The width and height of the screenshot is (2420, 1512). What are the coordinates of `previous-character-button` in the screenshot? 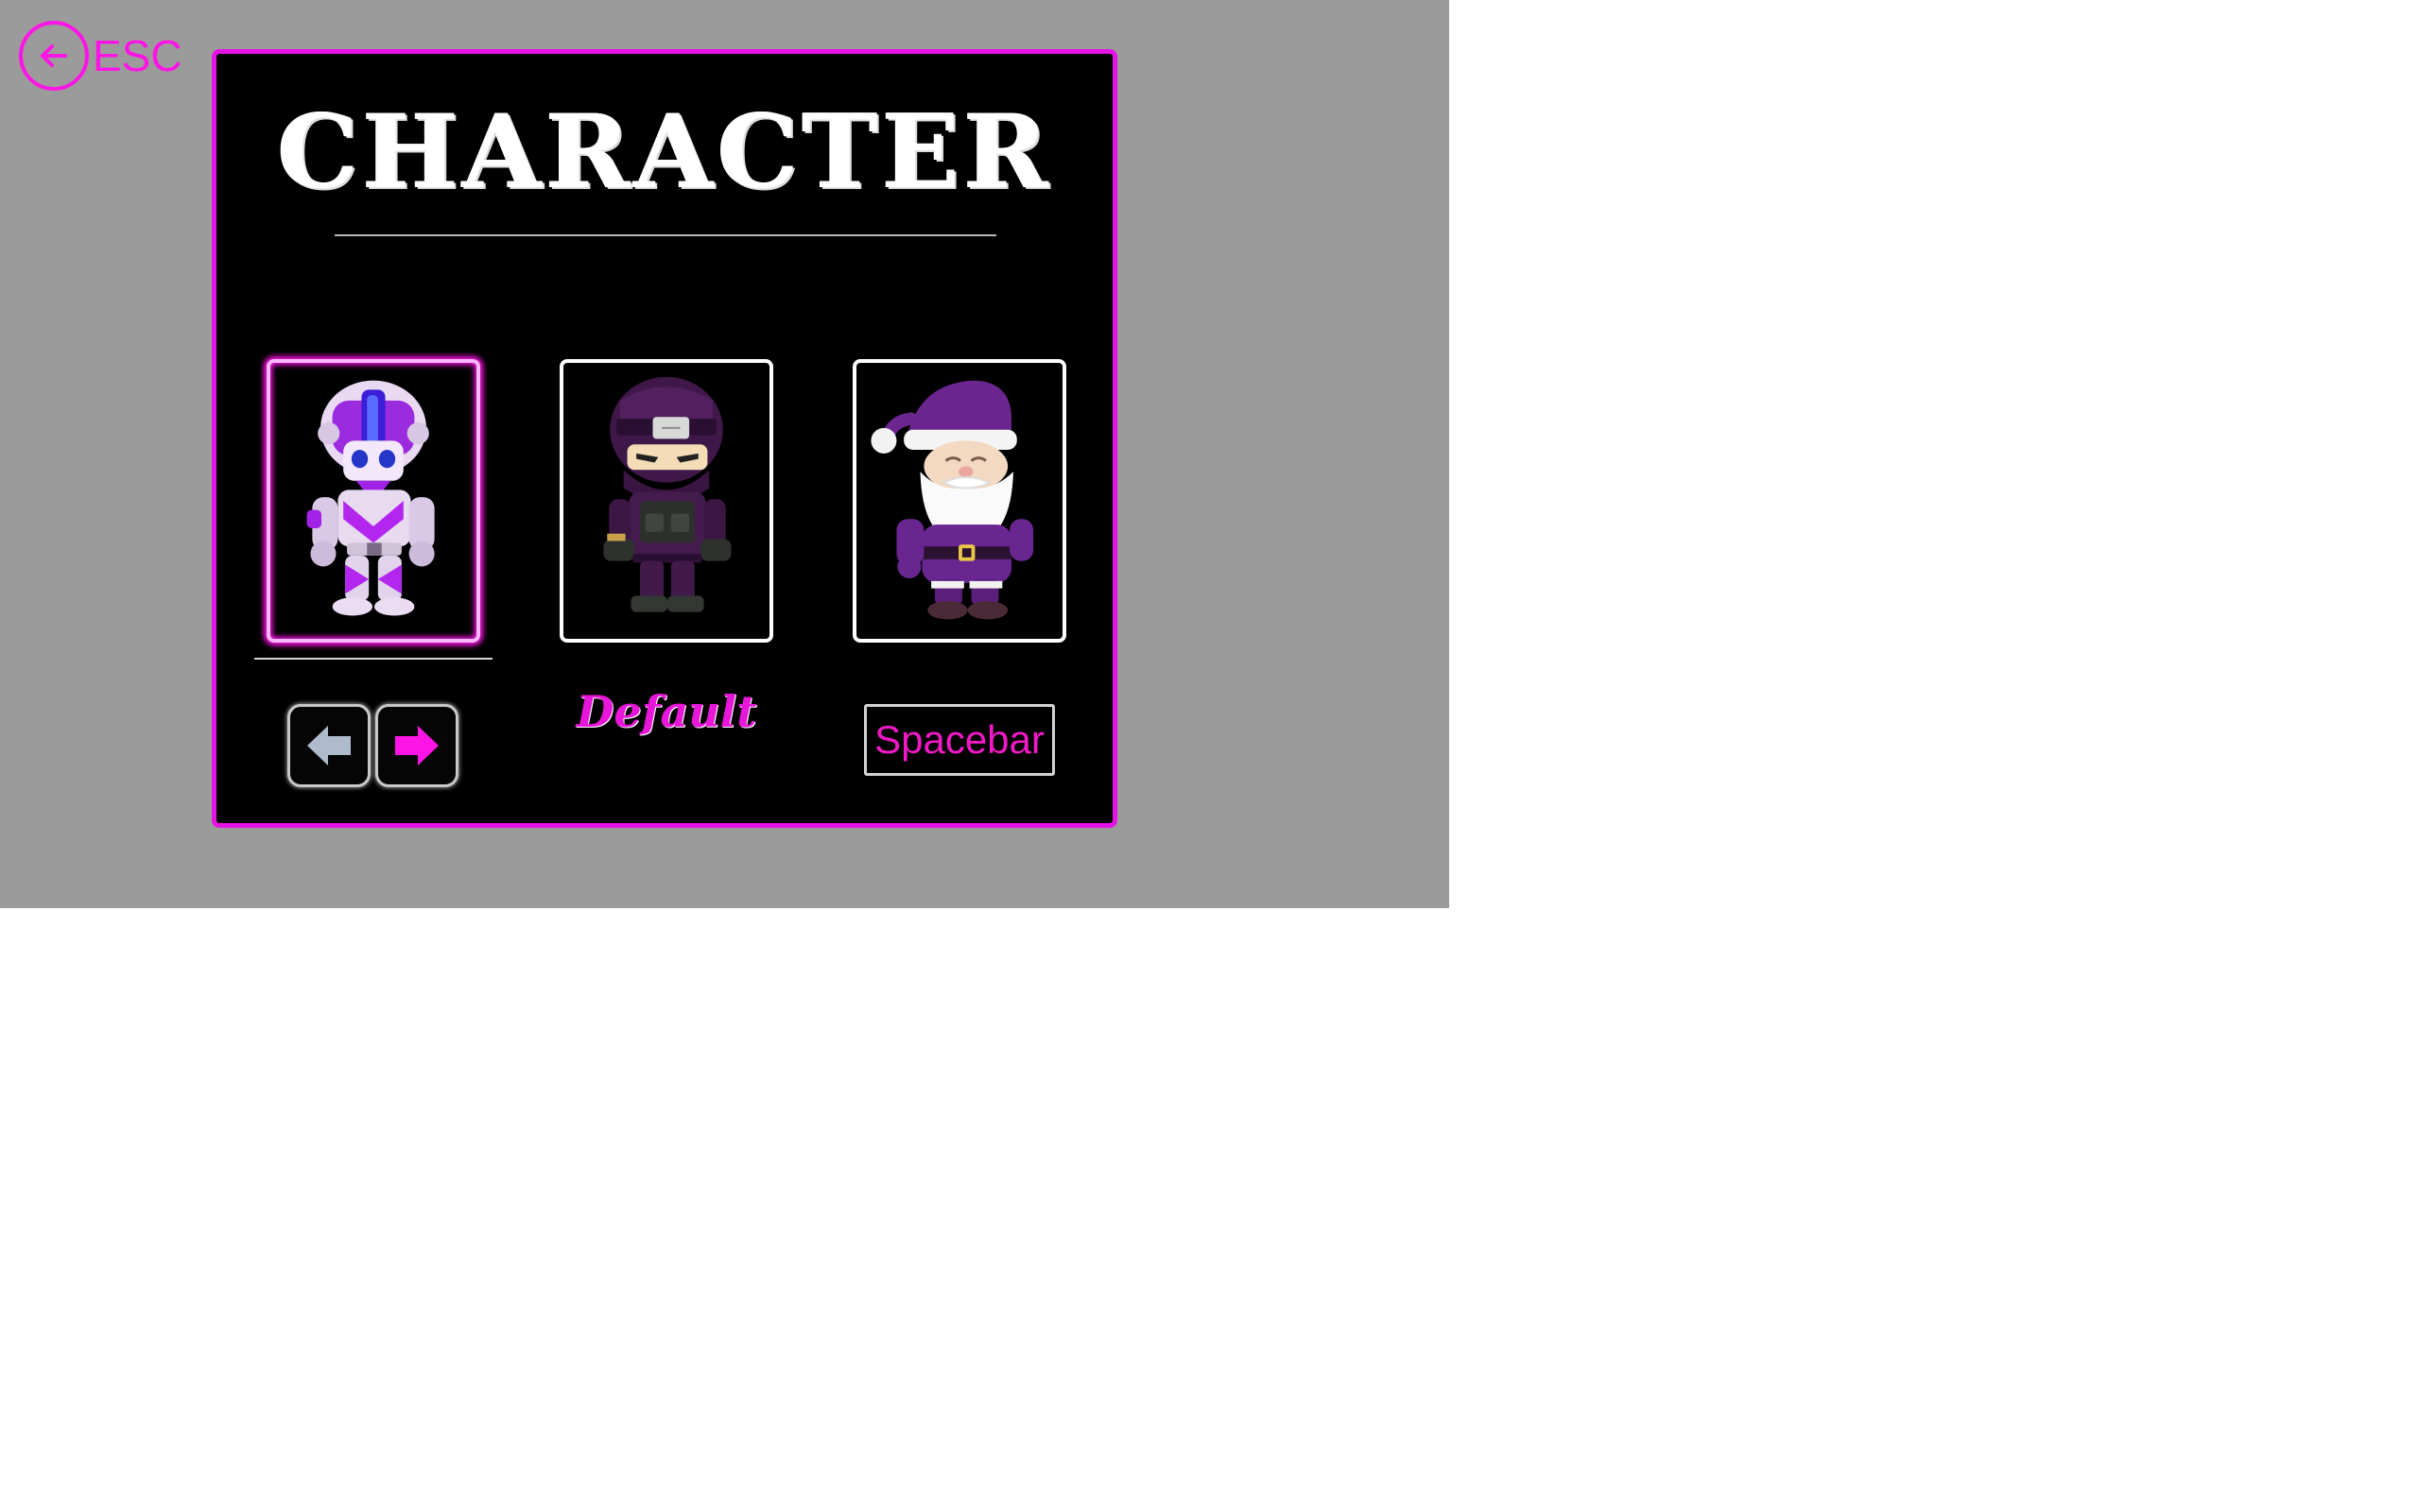 It's located at (329, 745).